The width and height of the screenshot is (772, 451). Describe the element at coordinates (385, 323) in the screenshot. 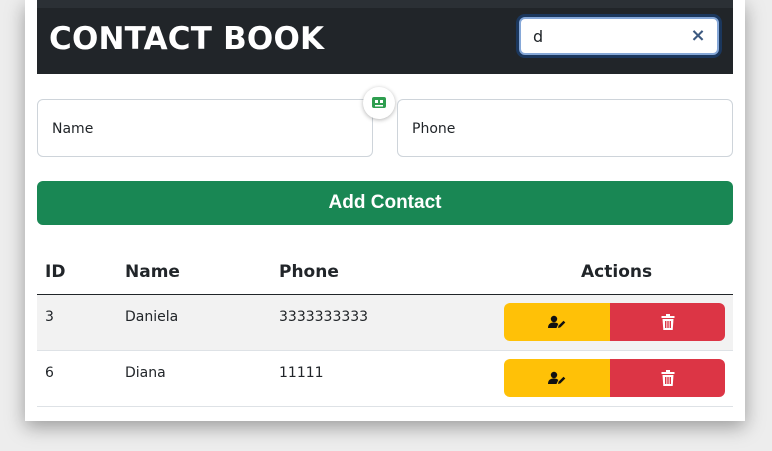

I see `table-row: 3 Daniela 3333333333` at that location.